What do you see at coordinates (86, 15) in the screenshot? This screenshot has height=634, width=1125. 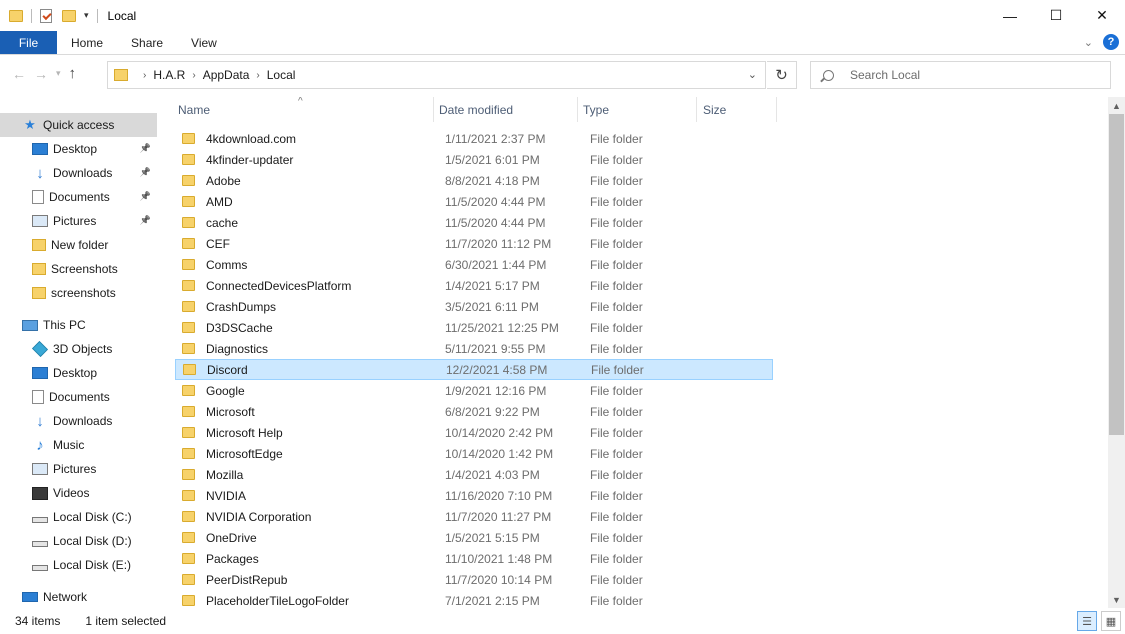 I see `customize-toolbar-chevron-icon: ▾` at bounding box center [86, 15].